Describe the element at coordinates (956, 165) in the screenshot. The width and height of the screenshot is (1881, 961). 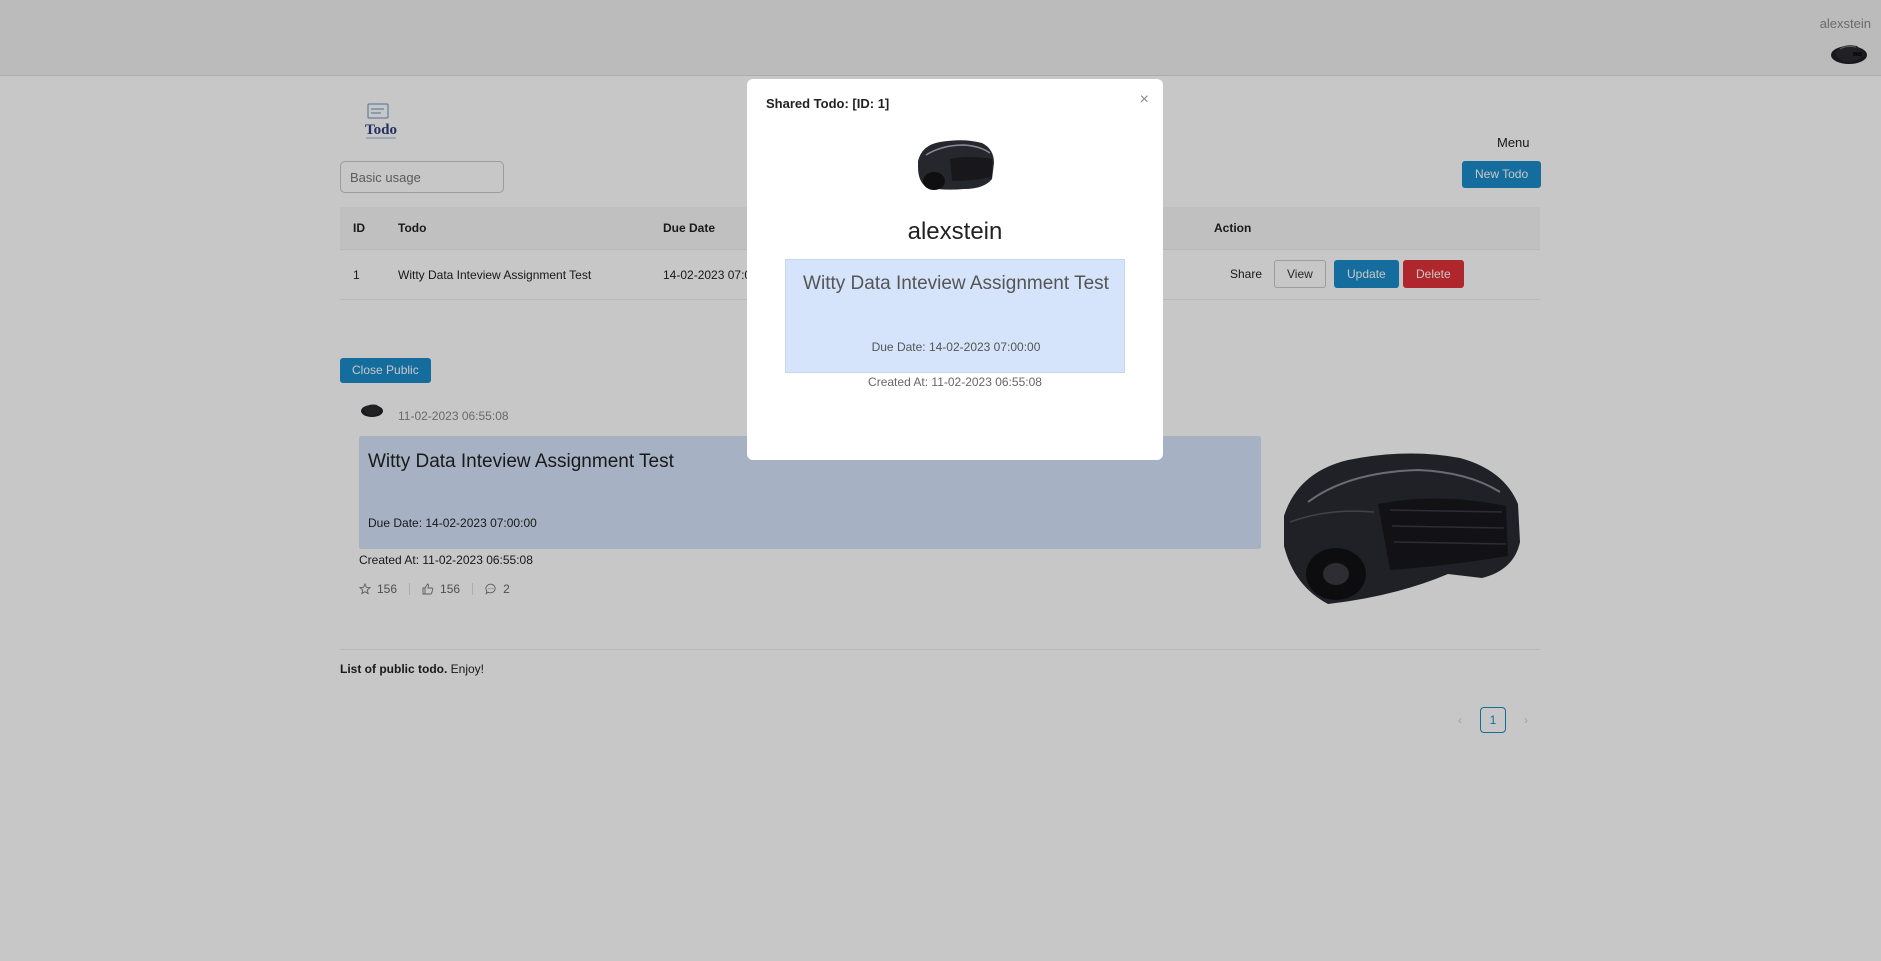
I see `modal-user-avatar` at that location.